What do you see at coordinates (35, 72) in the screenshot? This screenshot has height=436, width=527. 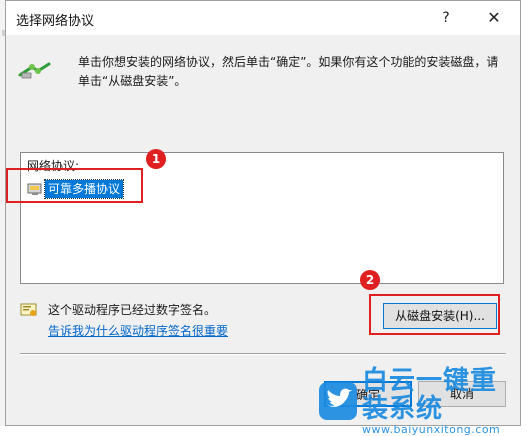 I see `network-protocol-icon` at bounding box center [35, 72].